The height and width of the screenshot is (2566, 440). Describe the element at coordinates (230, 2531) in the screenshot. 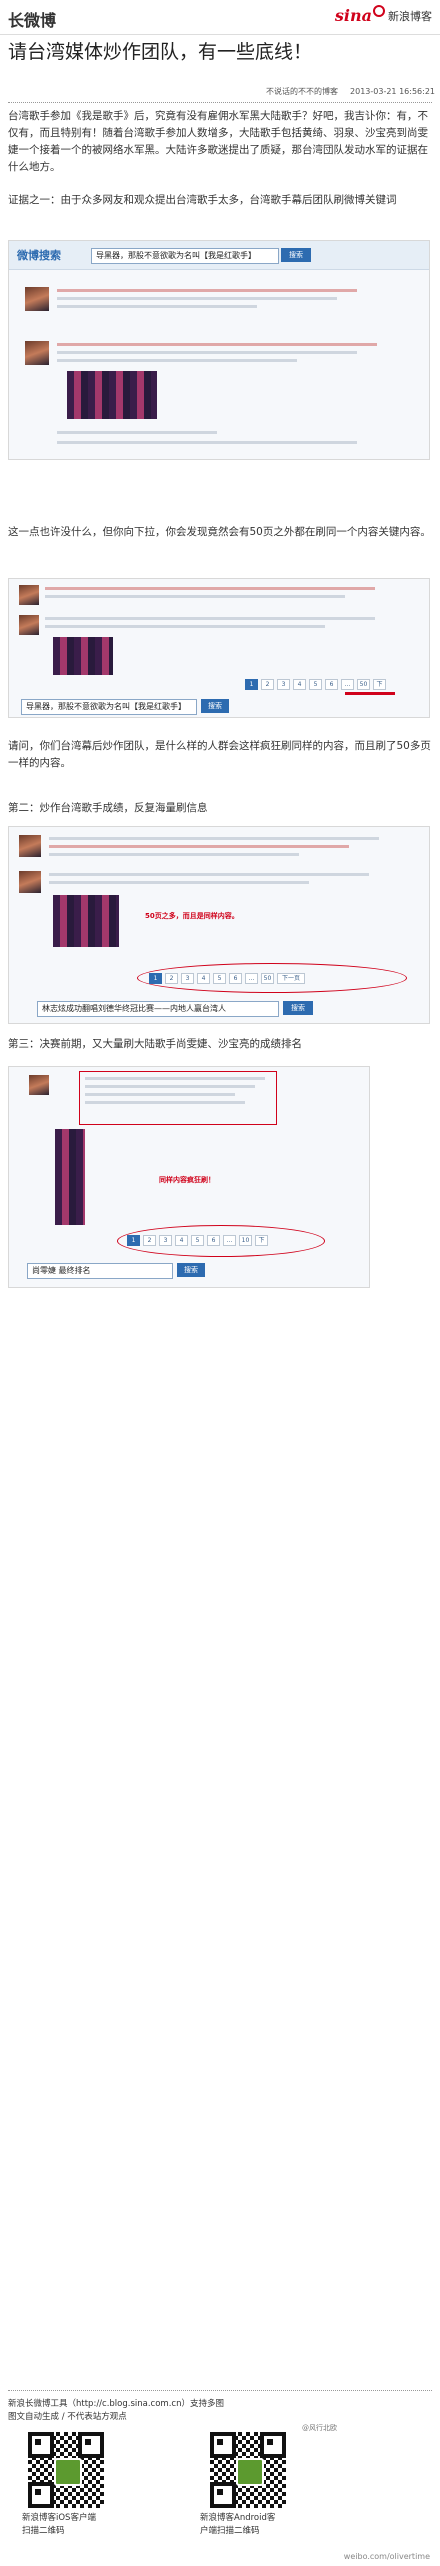

I see `android-caption-line-2: 户端扫描二维码` at that location.